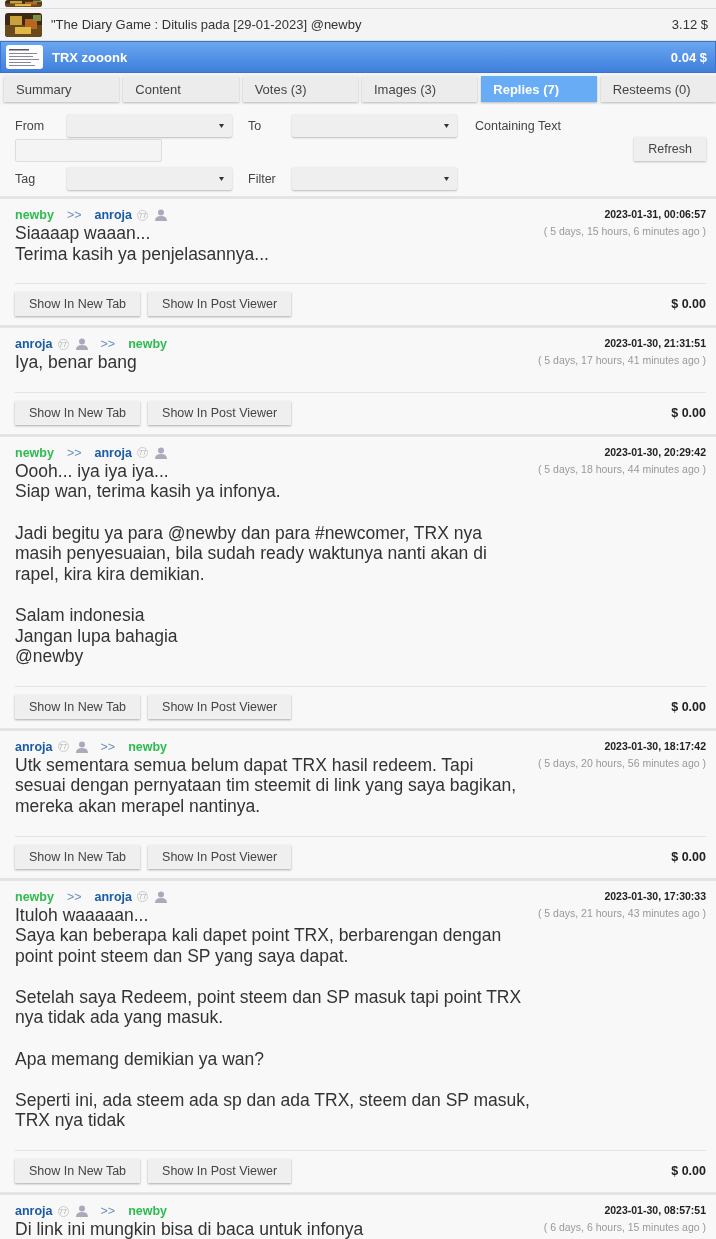 The image size is (716, 1239). Describe the element at coordinates (654, 1210) in the screenshot. I see `reply-date: 2023-01-30, 08:57:51` at that location.